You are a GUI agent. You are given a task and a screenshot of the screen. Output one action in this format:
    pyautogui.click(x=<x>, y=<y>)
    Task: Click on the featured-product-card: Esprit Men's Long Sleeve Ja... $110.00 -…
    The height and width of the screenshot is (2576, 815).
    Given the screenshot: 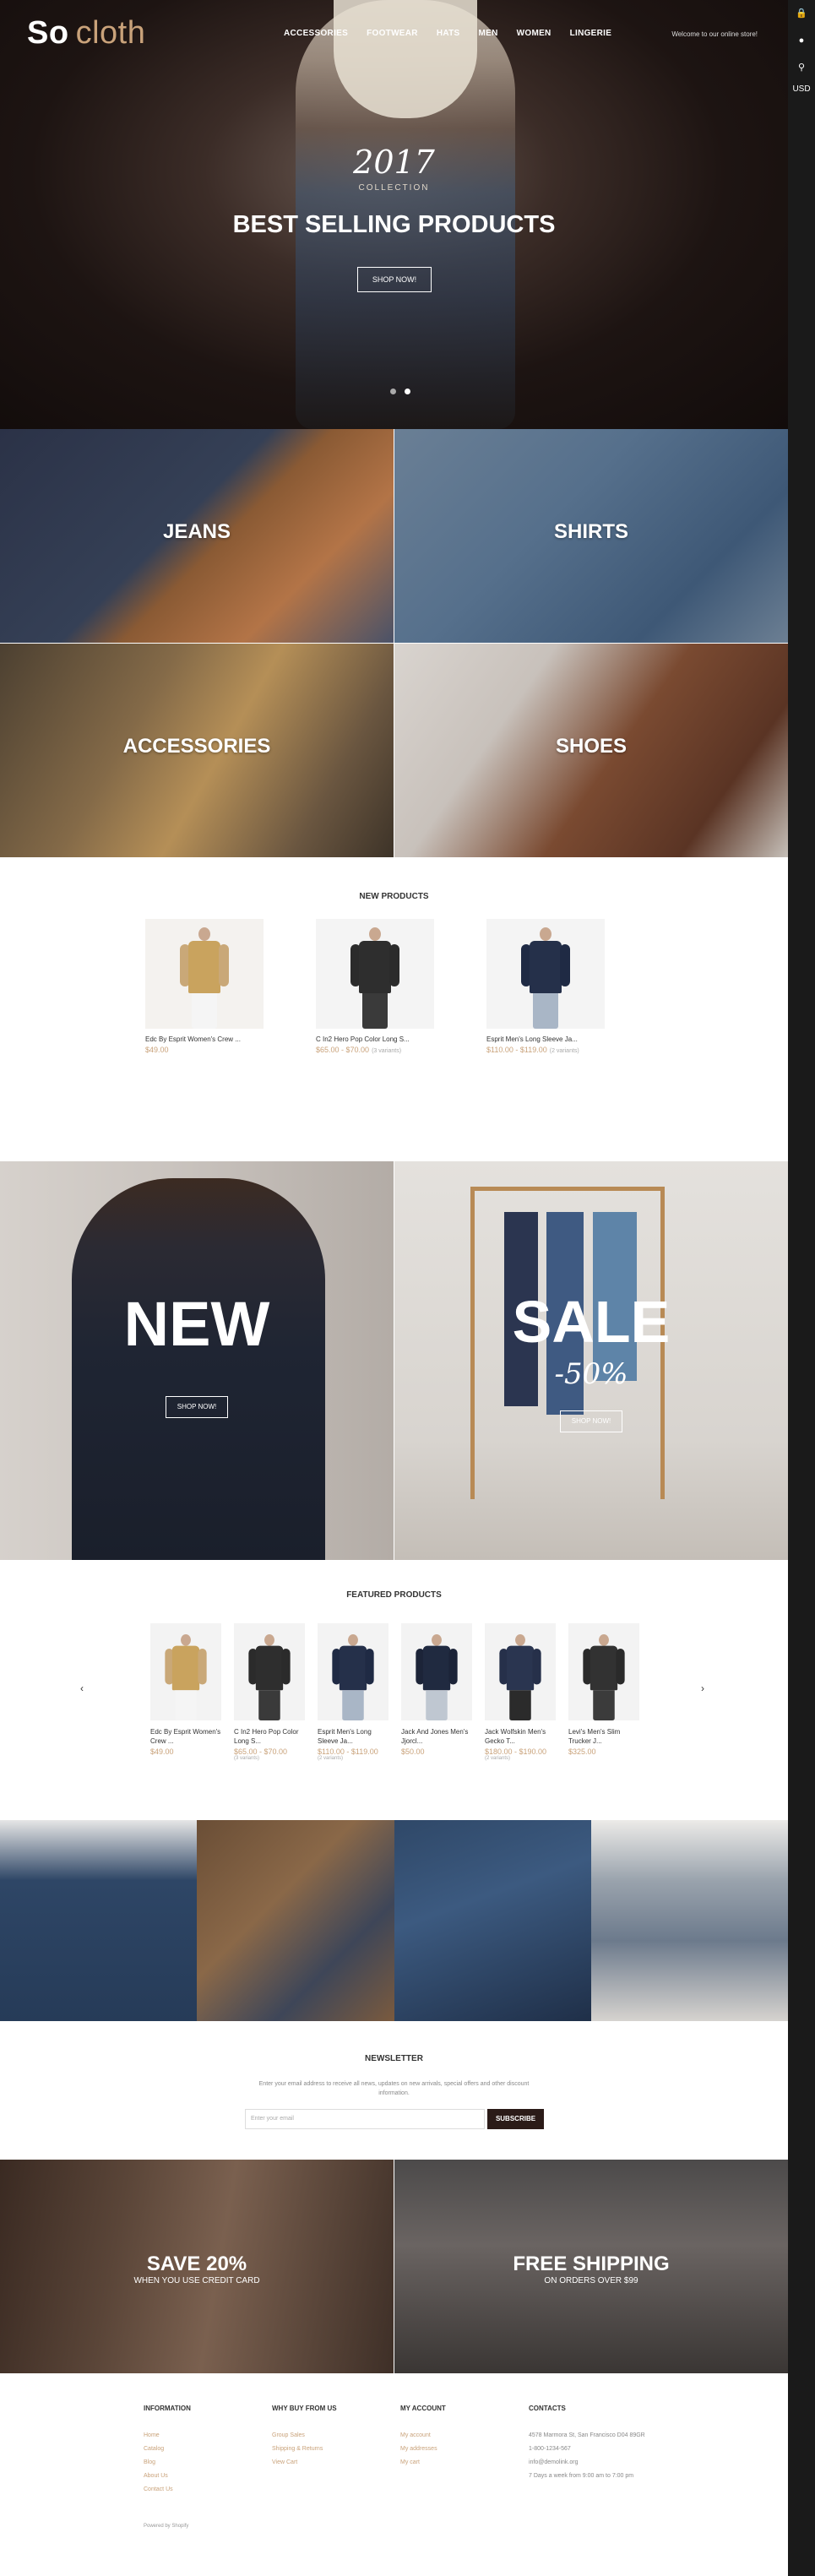 What is the action you would take?
    pyautogui.click(x=353, y=1692)
    